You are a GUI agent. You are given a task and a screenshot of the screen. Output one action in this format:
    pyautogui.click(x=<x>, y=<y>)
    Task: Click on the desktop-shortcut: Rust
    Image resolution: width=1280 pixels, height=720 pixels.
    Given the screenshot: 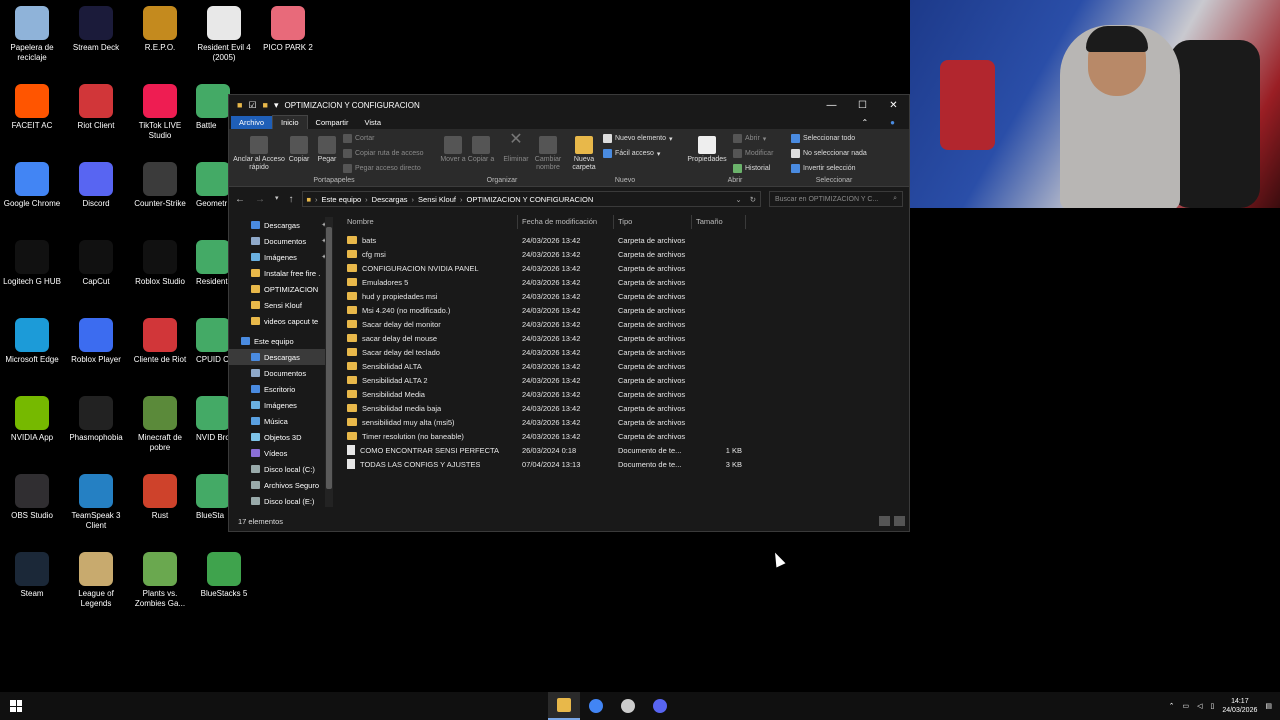 What is the action you would take?
    pyautogui.click(x=160, y=497)
    